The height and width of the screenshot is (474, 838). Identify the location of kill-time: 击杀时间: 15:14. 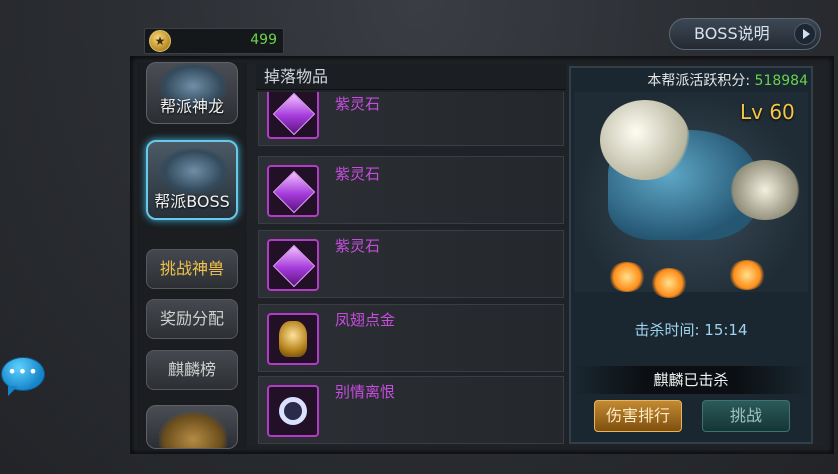
(691, 330).